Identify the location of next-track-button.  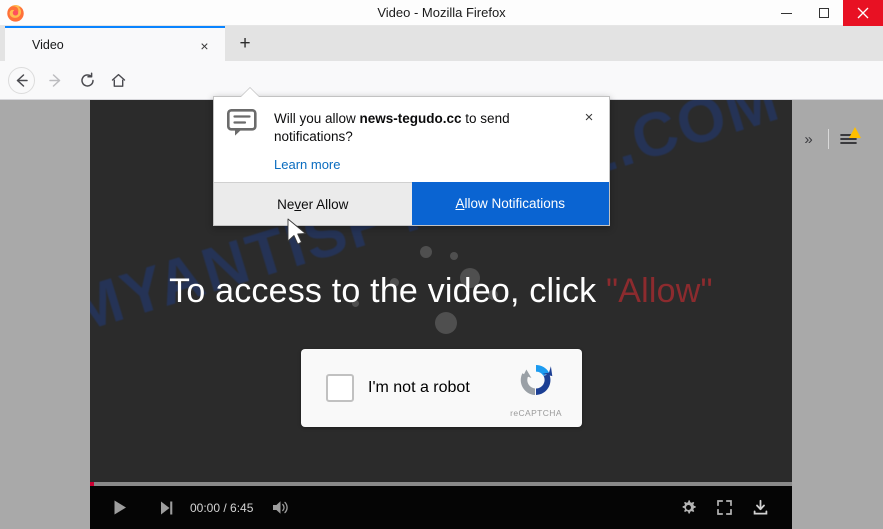
(166, 507).